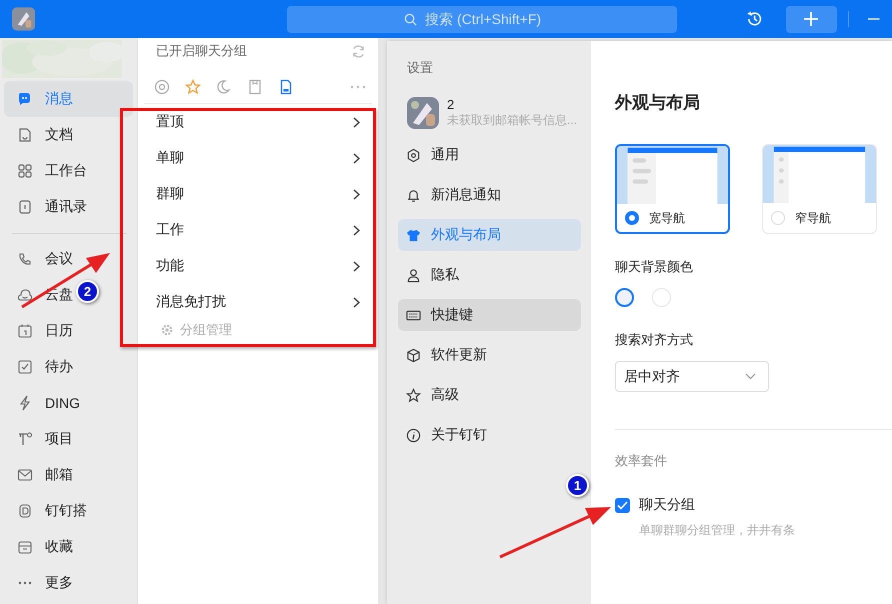  I want to click on group-menu-item: 功能, so click(258, 266).